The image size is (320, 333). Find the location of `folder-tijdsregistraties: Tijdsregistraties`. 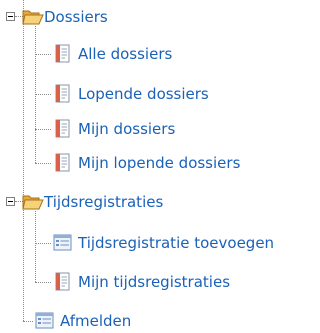

folder-tijdsregistraties: Tijdsregistraties is located at coordinates (92, 202).